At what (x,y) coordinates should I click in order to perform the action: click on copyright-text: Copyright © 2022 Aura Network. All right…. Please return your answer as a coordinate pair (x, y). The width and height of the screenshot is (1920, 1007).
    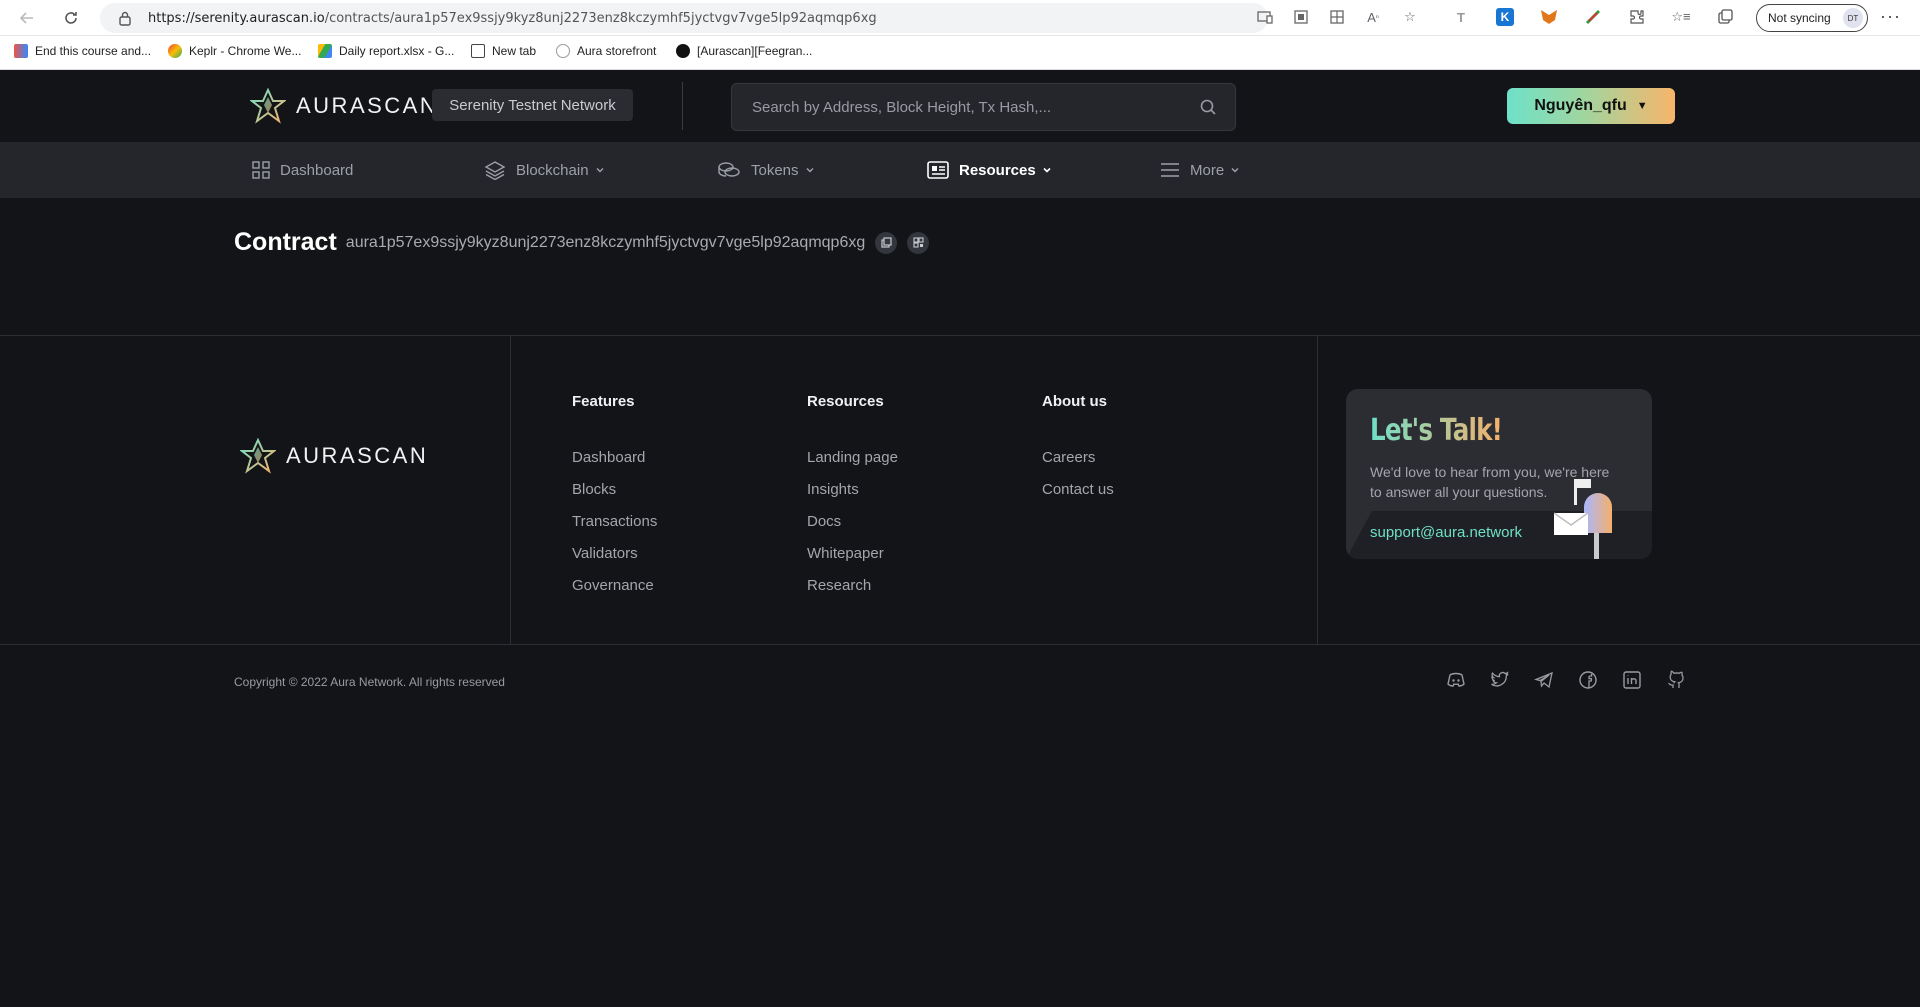
    Looking at the image, I should click on (369, 682).